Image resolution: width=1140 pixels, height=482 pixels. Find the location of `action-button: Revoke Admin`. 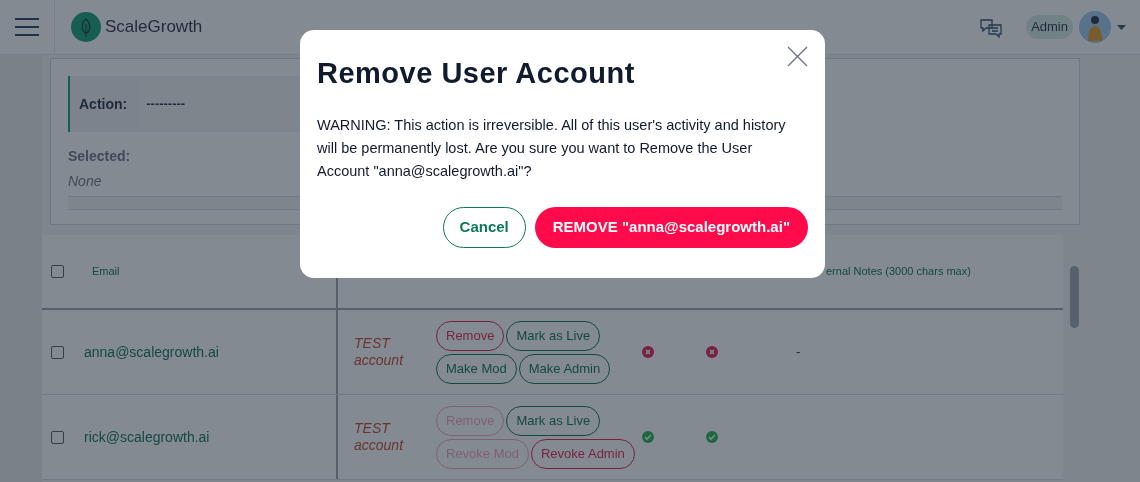

action-button: Revoke Admin is located at coordinates (583, 453).